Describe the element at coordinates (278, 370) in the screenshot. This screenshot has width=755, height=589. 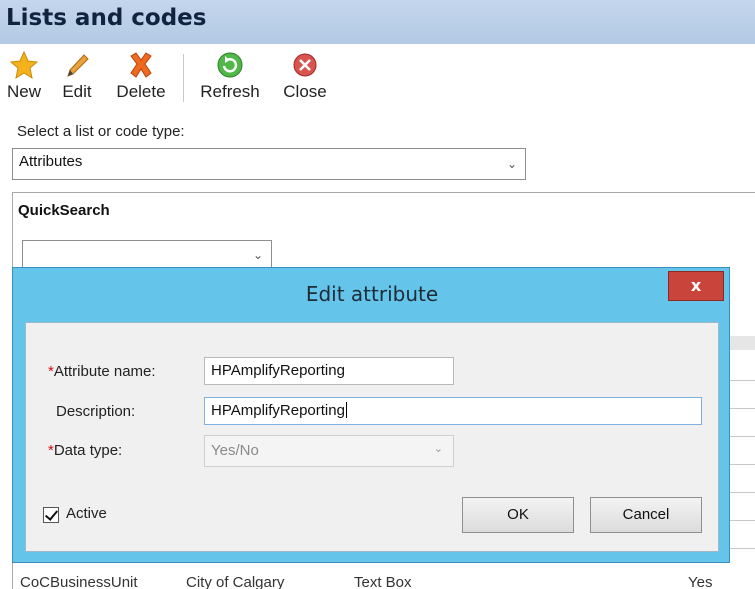
I see `attribute-name-value: HPAmplifyReporting` at that location.